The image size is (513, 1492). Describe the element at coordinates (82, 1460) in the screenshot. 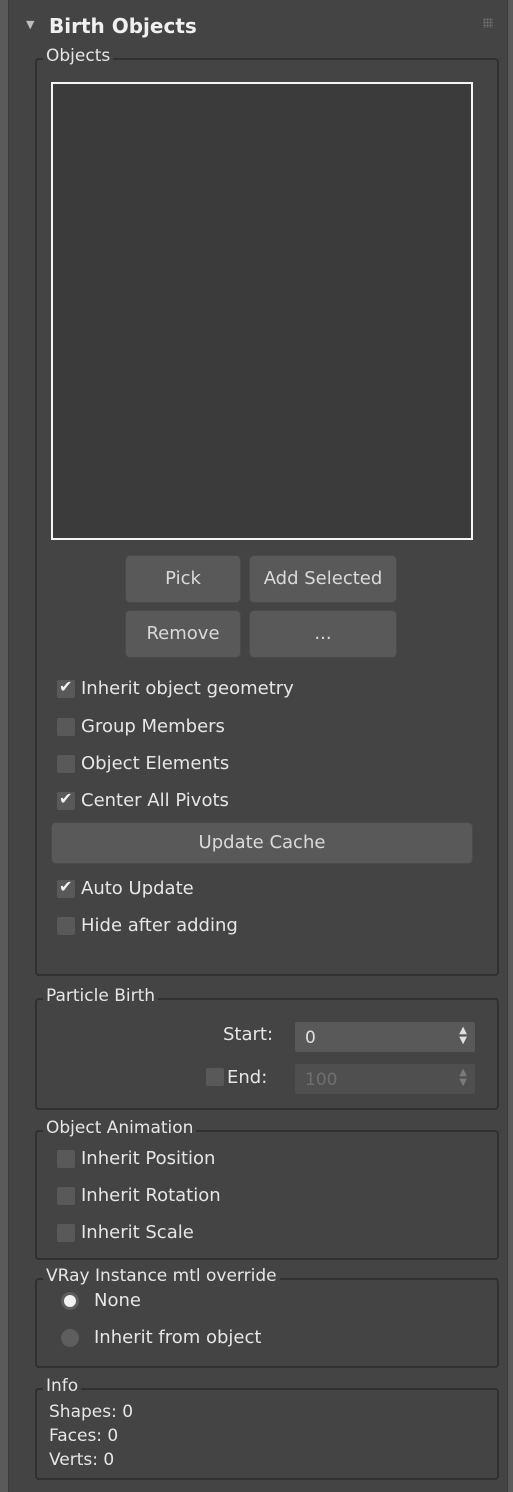

I see `verts-count: Verts: 0` at that location.